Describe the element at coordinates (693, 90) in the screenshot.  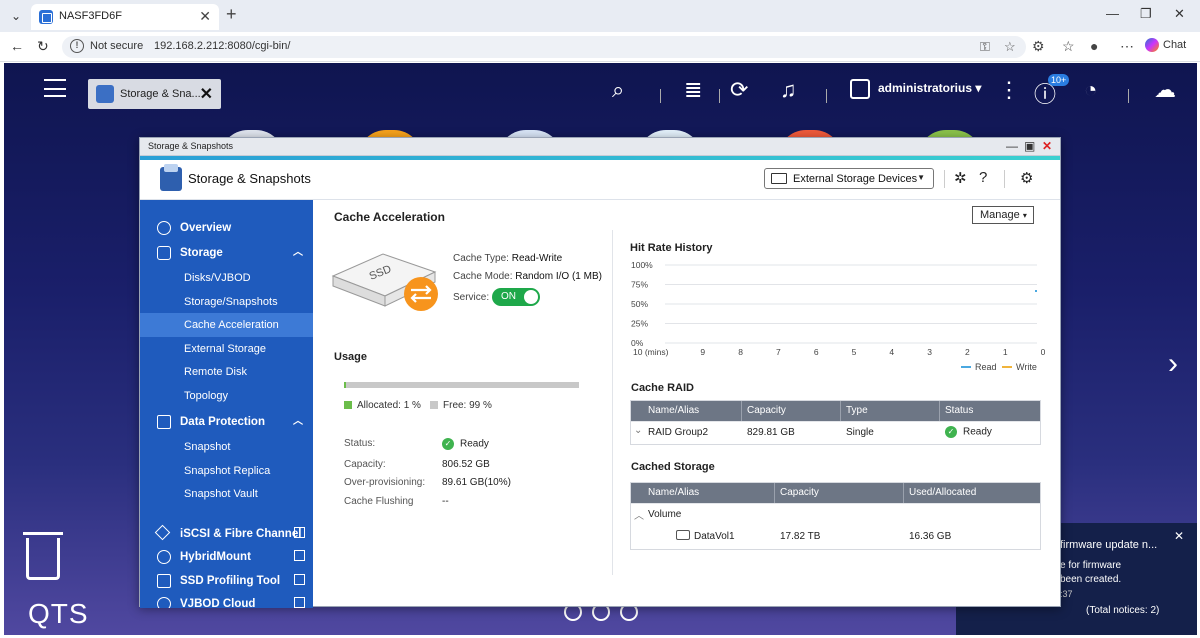
I see `background-tasks-icon: ≣` at that location.